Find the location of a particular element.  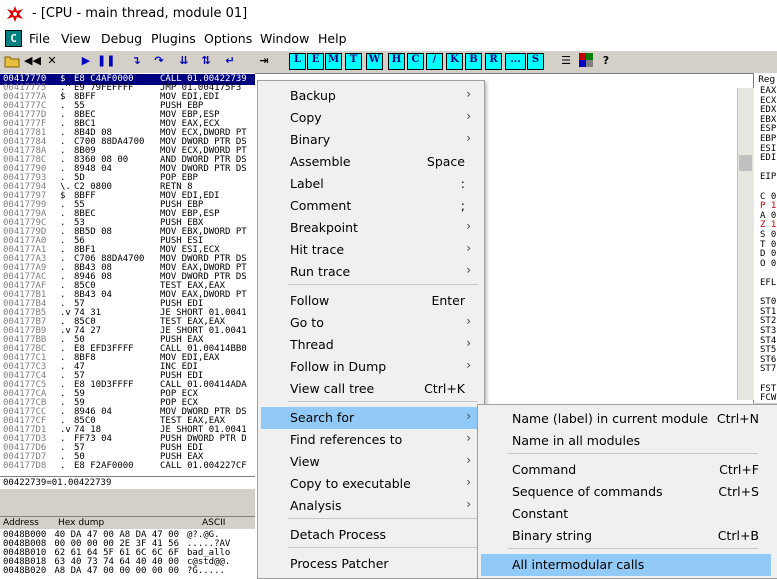

disassembly-scrollbar is located at coordinates (745, 244).